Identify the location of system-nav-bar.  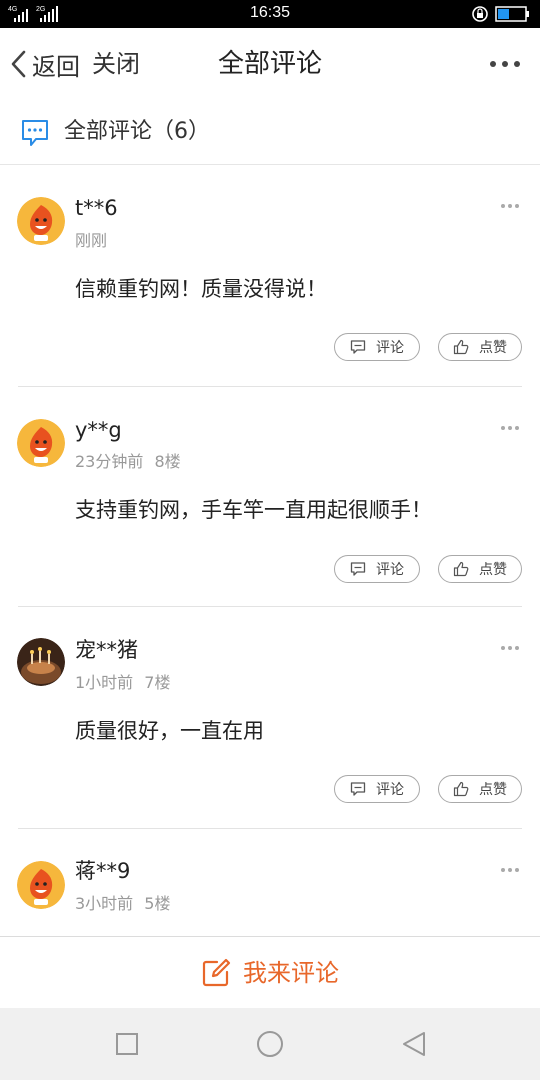
(270, 1044).